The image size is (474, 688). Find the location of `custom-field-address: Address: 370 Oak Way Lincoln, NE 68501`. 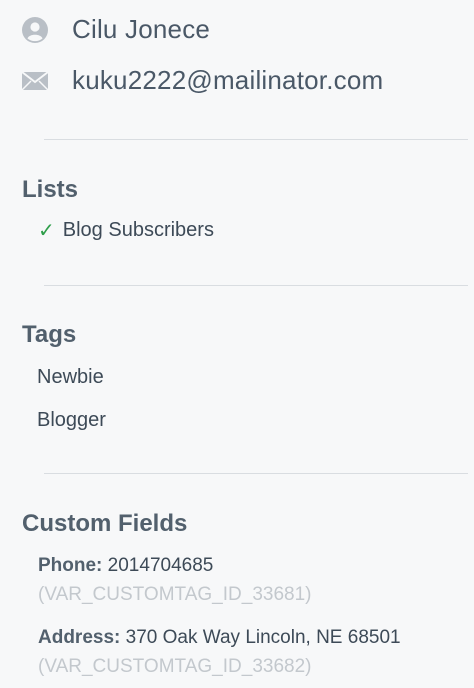

custom-field-address: Address: 370 Oak Way Lincoln, NE 68501 is located at coordinates (219, 638).